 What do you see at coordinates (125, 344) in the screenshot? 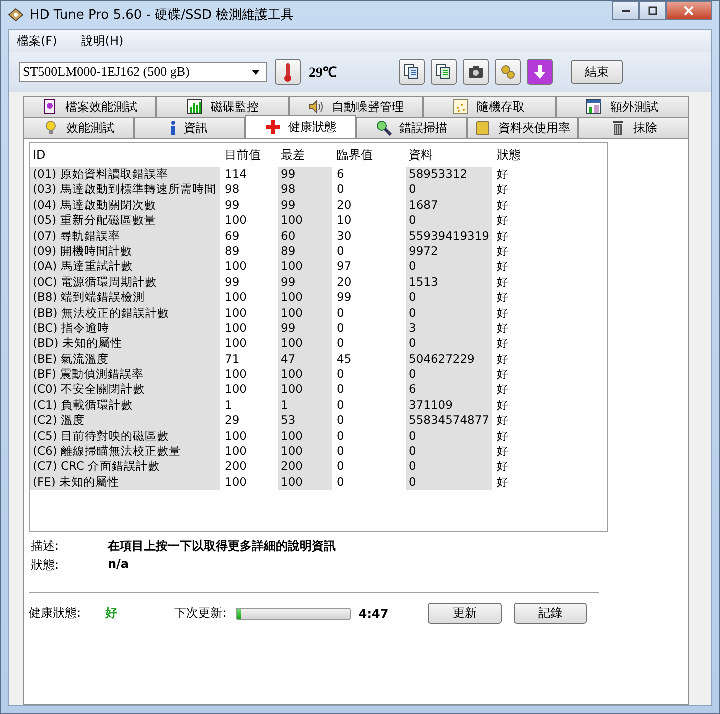
I see `table-cell: (BD) 未知的屬性` at bounding box center [125, 344].